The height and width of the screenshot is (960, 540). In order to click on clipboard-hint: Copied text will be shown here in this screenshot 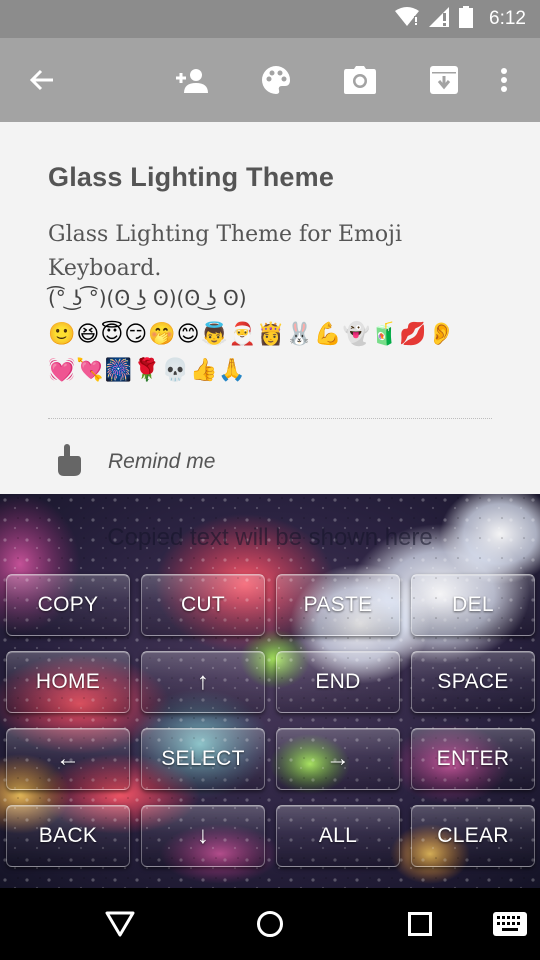, I will do `click(270, 537)`.